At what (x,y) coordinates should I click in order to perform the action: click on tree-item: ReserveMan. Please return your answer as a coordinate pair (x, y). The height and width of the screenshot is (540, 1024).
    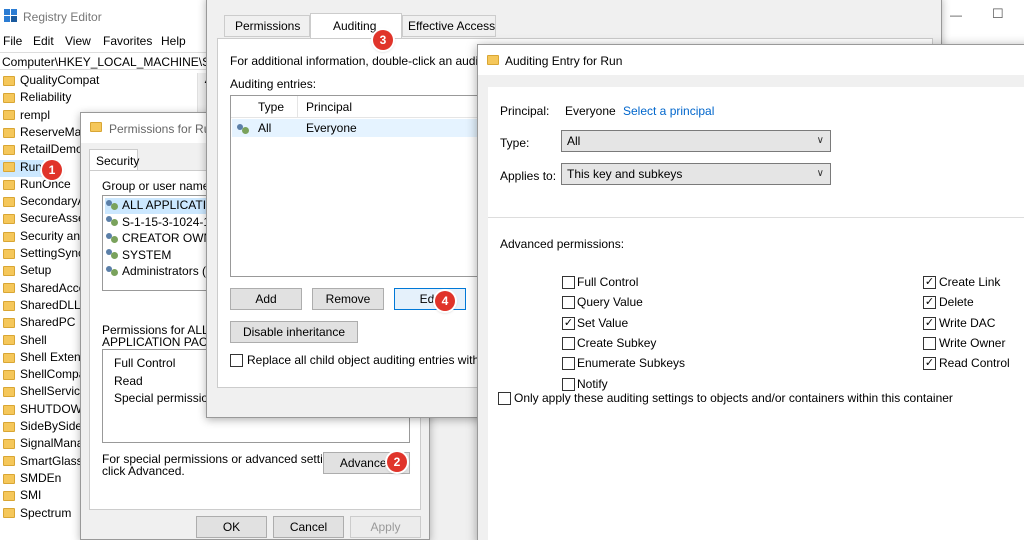
    Looking at the image, I should click on (44, 133).